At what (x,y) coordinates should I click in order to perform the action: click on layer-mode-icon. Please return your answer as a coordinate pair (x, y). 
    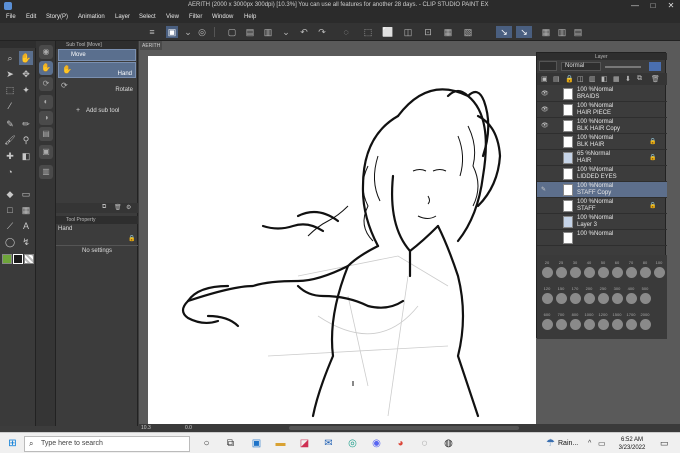
    Looking at the image, I should click on (655, 66).